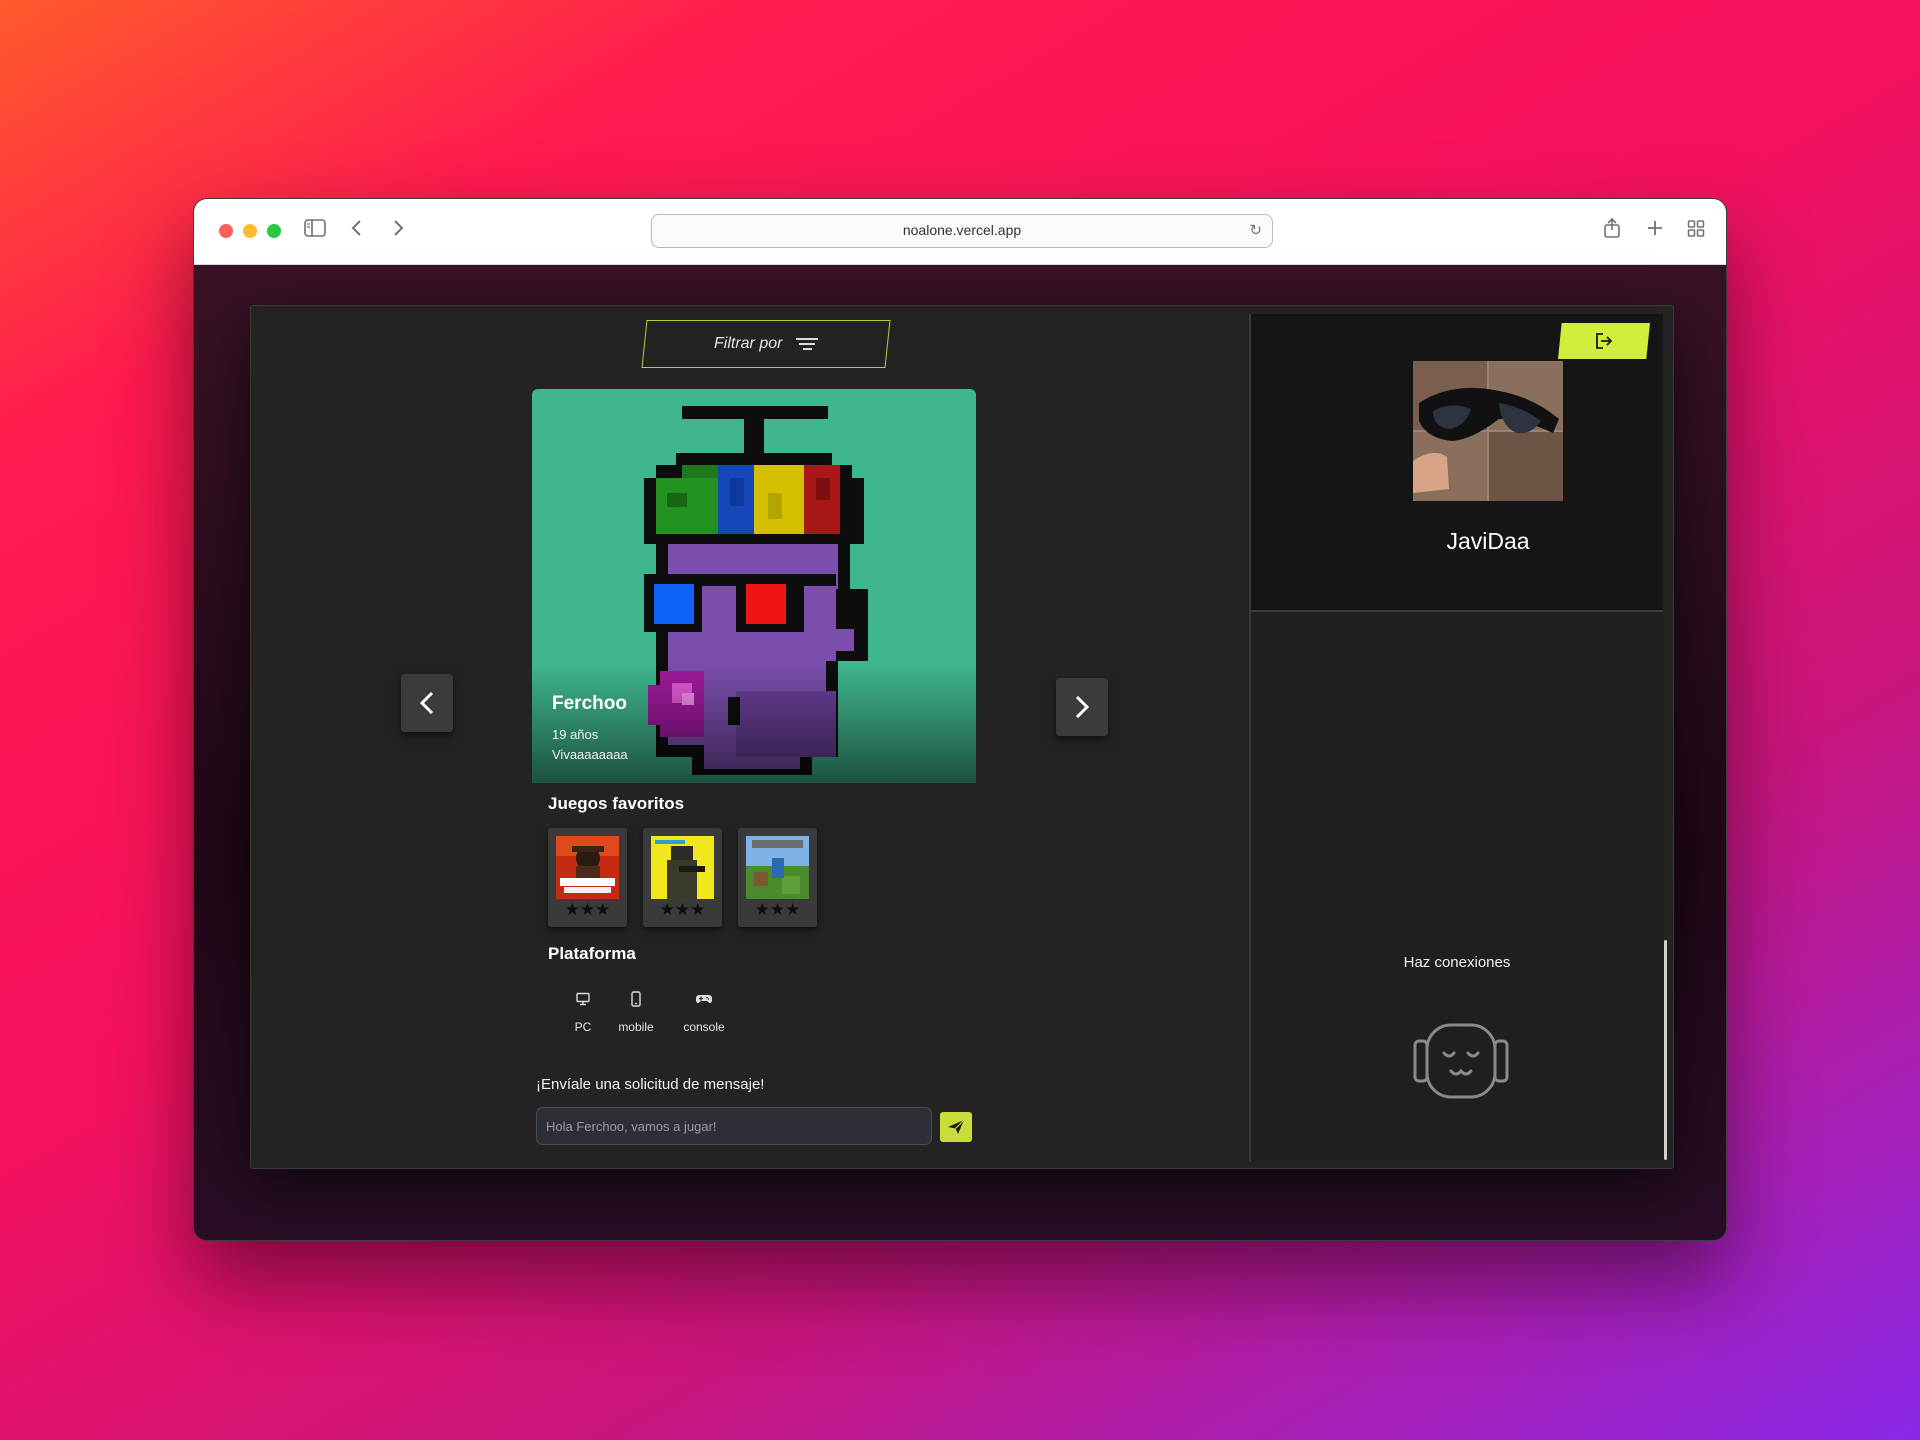 The image size is (1920, 1440). I want to click on game-card-cyberpunk: ★★★, so click(682, 877).